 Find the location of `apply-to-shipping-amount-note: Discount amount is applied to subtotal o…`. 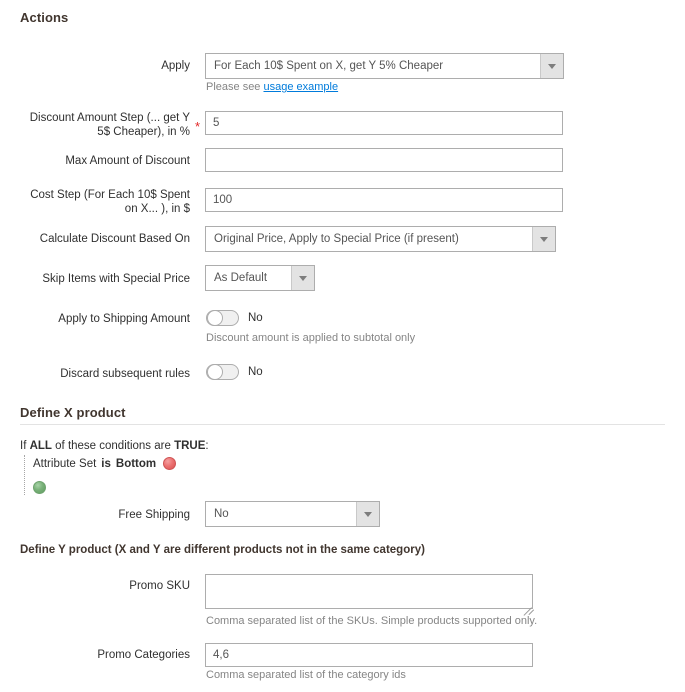

apply-to-shipping-amount-note: Discount amount is applied to subtotal o… is located at coordinates (311, 338).